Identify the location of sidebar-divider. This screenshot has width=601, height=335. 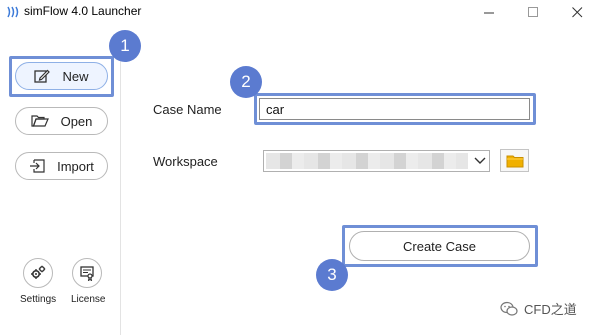
(120, 187).